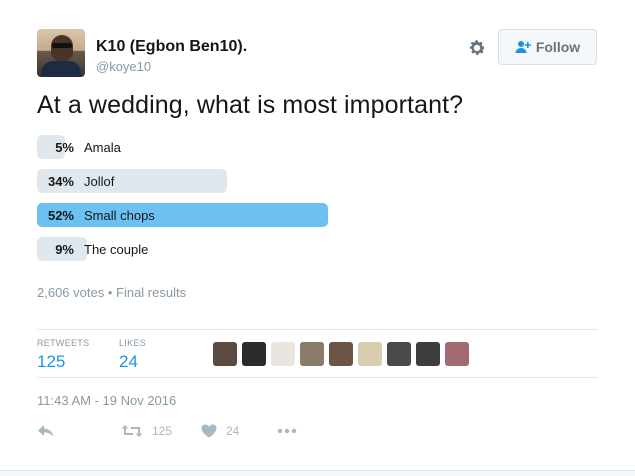 The image size is (635, 476). What do you see at coordinates (133, 343) in the screenshot?
I see `likes-label: LIKES` at bounding box center [133, 343].